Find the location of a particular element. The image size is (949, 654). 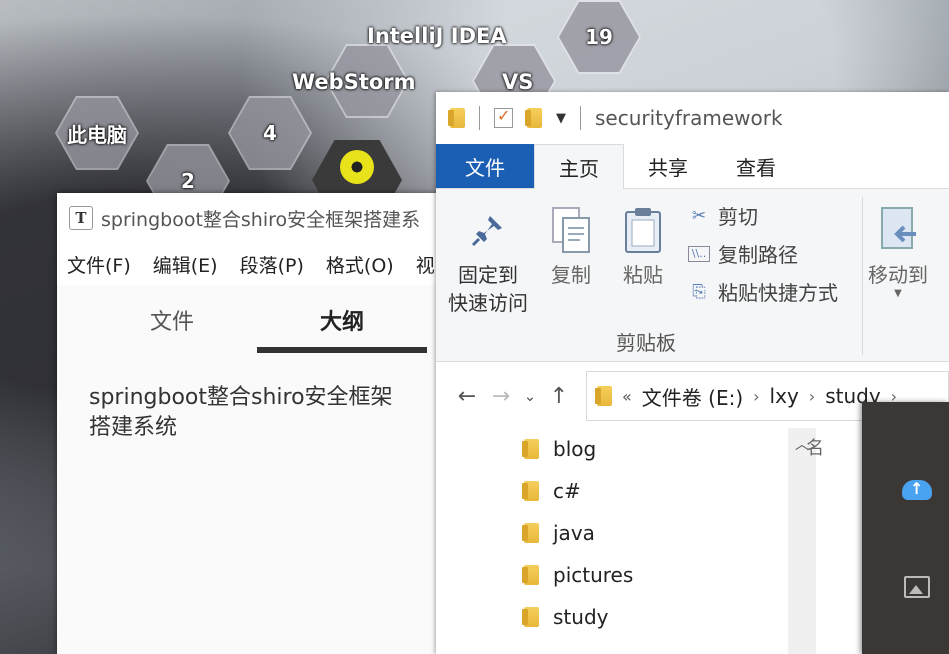

tree-item-java: java is located at coordinates (626, 533).